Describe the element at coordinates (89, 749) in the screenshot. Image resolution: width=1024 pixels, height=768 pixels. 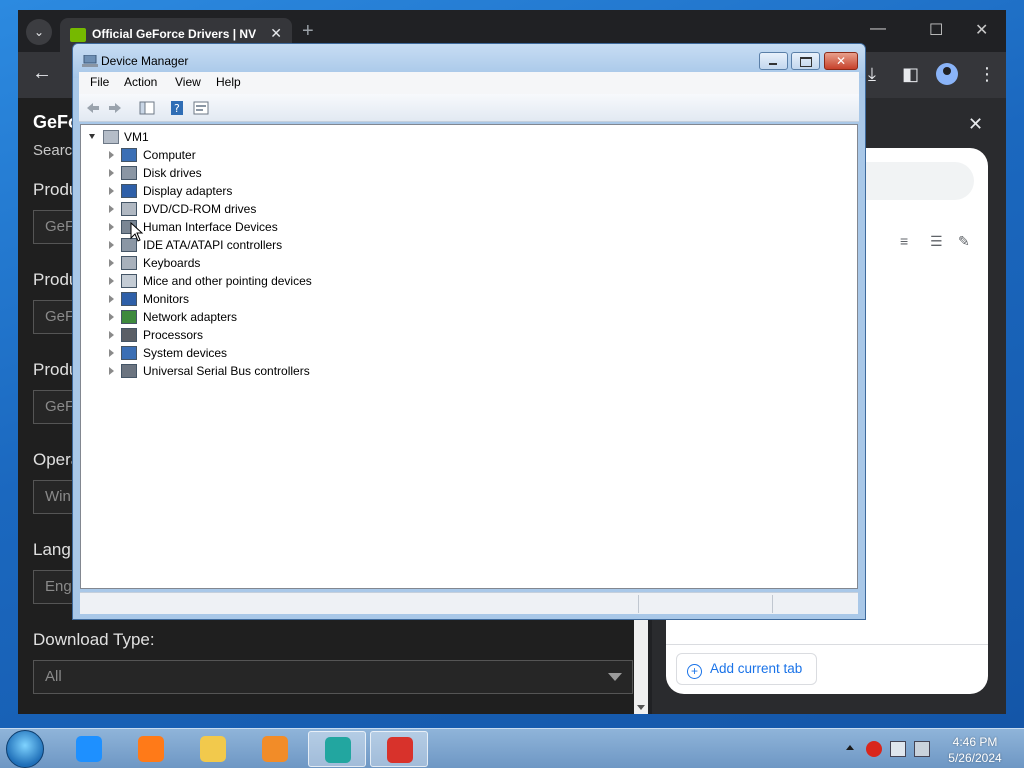
I see `taskbar-internet-explorer` at that location.